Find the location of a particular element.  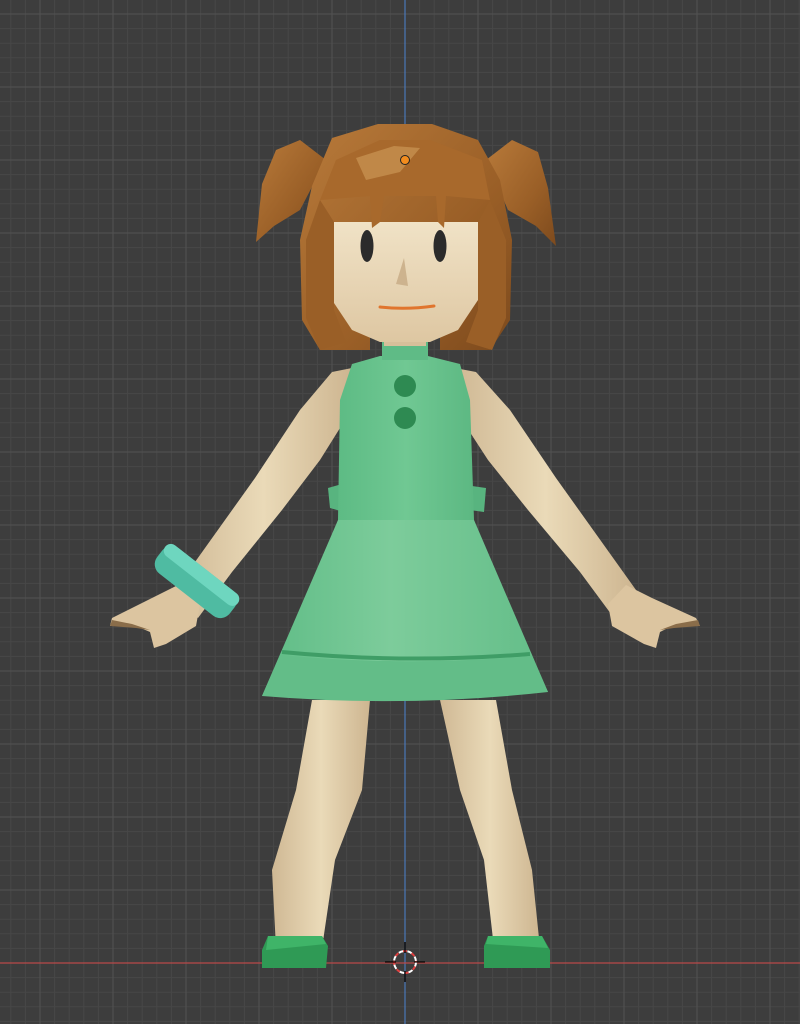

viewport-overlays is located at coordinates (405, 962).